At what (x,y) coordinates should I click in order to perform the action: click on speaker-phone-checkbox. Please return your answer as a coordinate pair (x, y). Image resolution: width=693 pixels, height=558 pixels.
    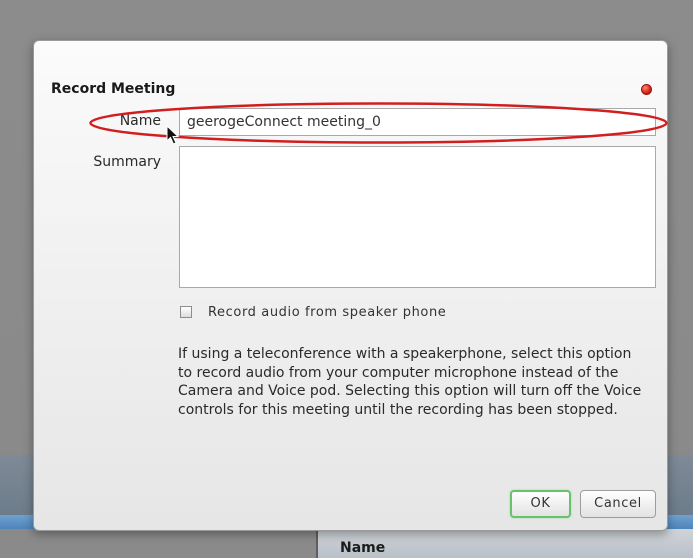
    Looking at the image, I should click on (186, 312).